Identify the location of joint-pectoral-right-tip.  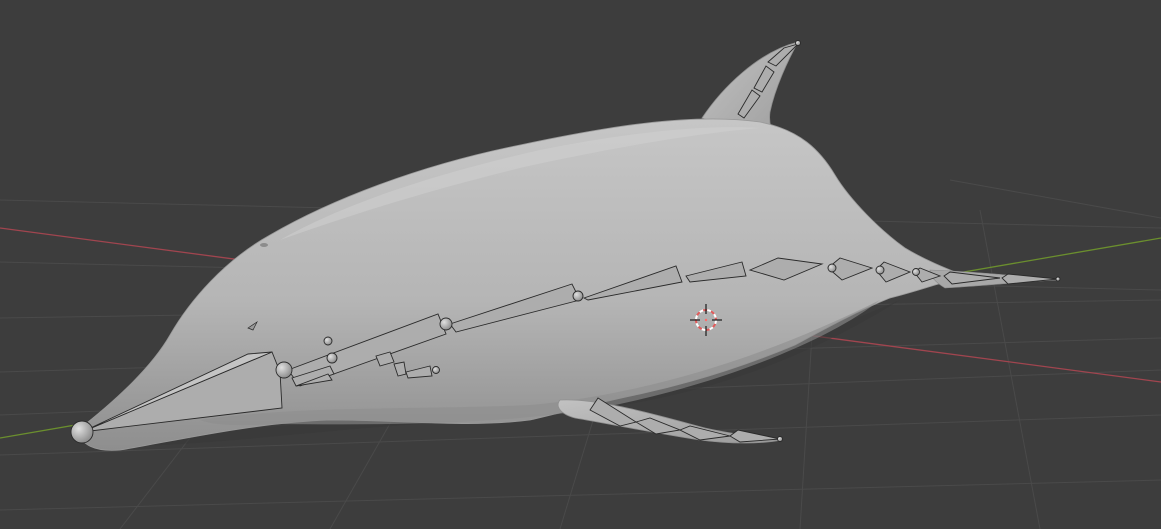
(780, 439).